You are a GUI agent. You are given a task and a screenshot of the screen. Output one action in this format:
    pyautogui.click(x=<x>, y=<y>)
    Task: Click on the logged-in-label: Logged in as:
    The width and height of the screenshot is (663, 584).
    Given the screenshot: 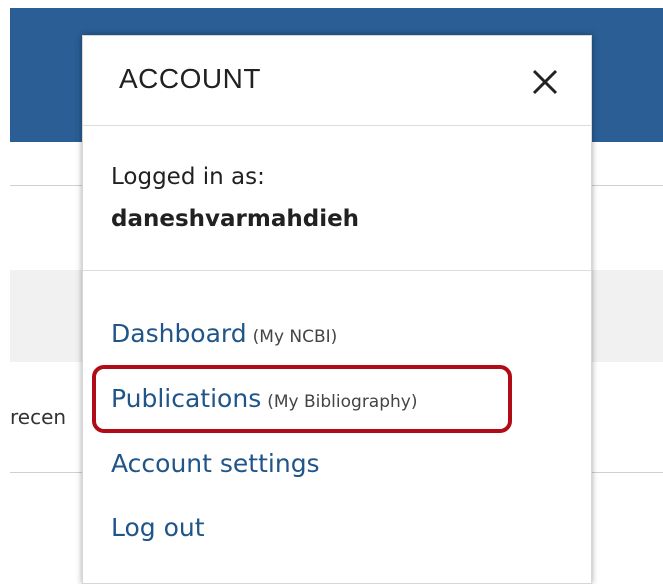 What is the action you would take?
    pyautogui.click(x=188, y=177)
    